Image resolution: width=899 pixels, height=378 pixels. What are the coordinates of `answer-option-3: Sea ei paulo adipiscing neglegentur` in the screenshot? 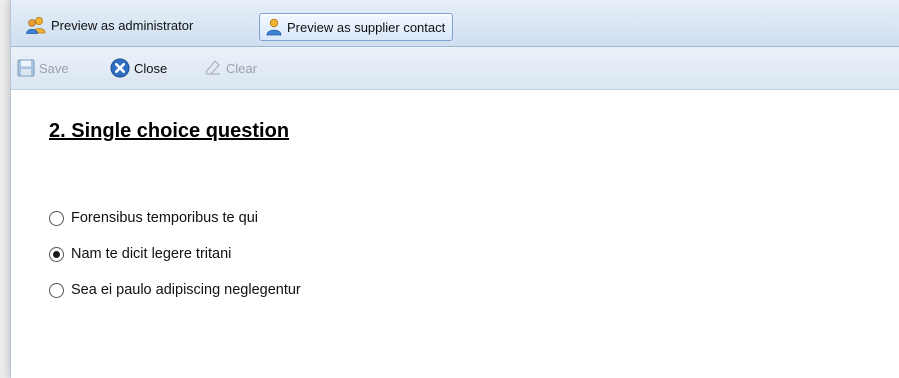 It's located at (175, 290).